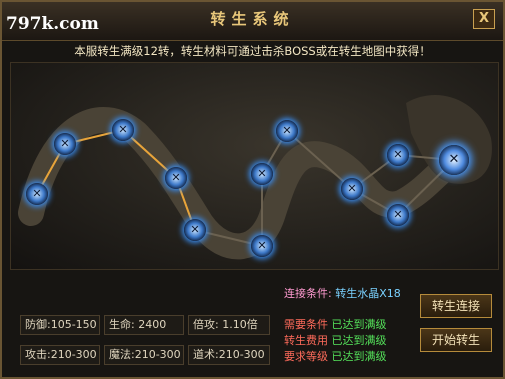 Image resolution: width=505 pixels, height=379 pixels. Describe the element at coordinates (352, 189) in the screenshot. I see `node-9: ✕` at that location.